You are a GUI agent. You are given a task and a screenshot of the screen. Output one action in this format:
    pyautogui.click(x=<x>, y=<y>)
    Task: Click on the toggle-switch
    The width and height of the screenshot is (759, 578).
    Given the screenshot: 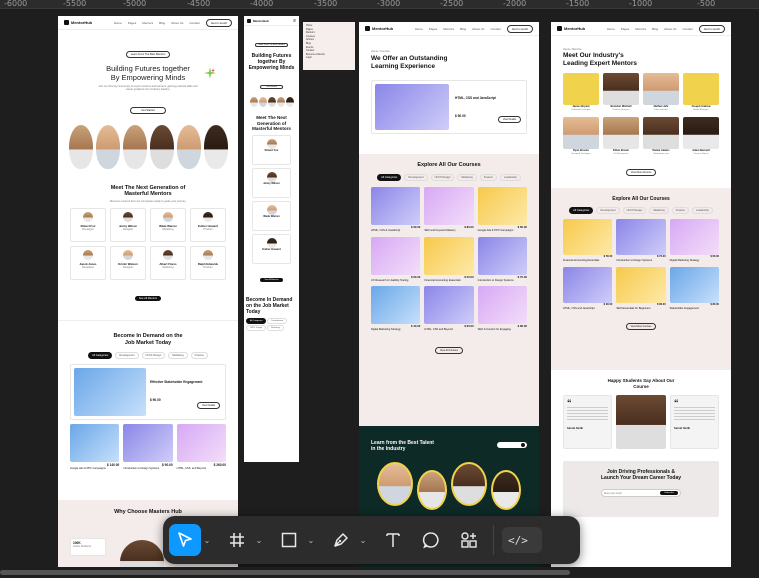 What is the action you would take?
    pyautogui.click(x=512, y=445)
    